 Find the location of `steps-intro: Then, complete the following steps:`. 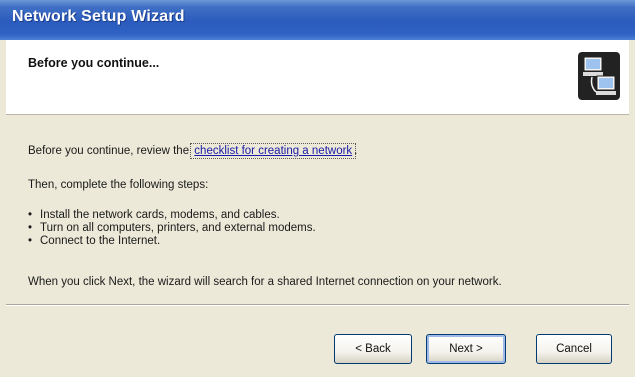

steps-intro: Then, complete the following steps: is located at coordinates (118, 185).